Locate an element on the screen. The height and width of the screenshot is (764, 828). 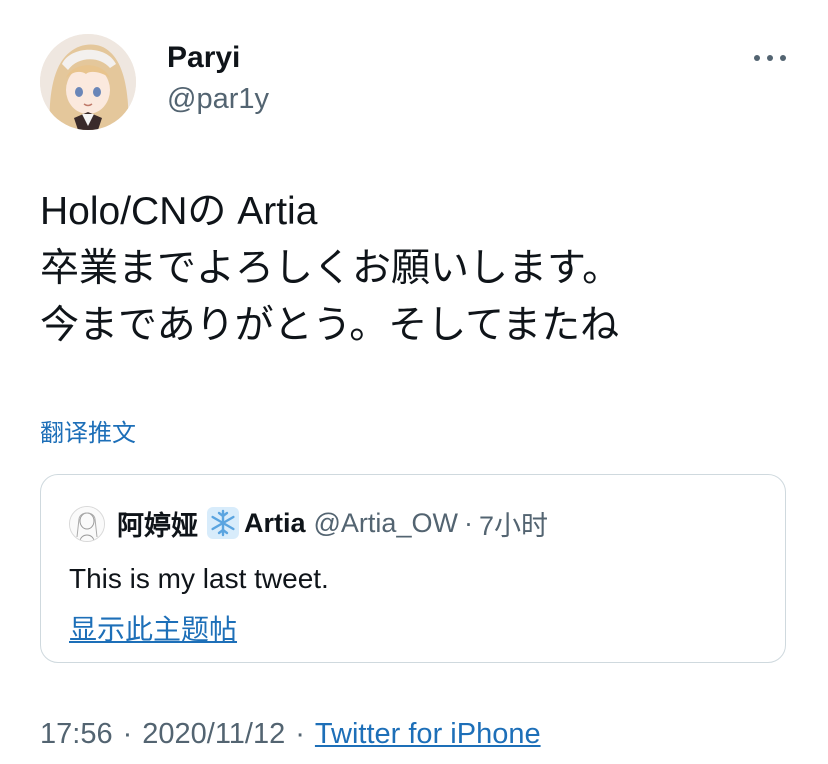
tweet-date: 2020/11/12 is located at coordinates (213, 734).